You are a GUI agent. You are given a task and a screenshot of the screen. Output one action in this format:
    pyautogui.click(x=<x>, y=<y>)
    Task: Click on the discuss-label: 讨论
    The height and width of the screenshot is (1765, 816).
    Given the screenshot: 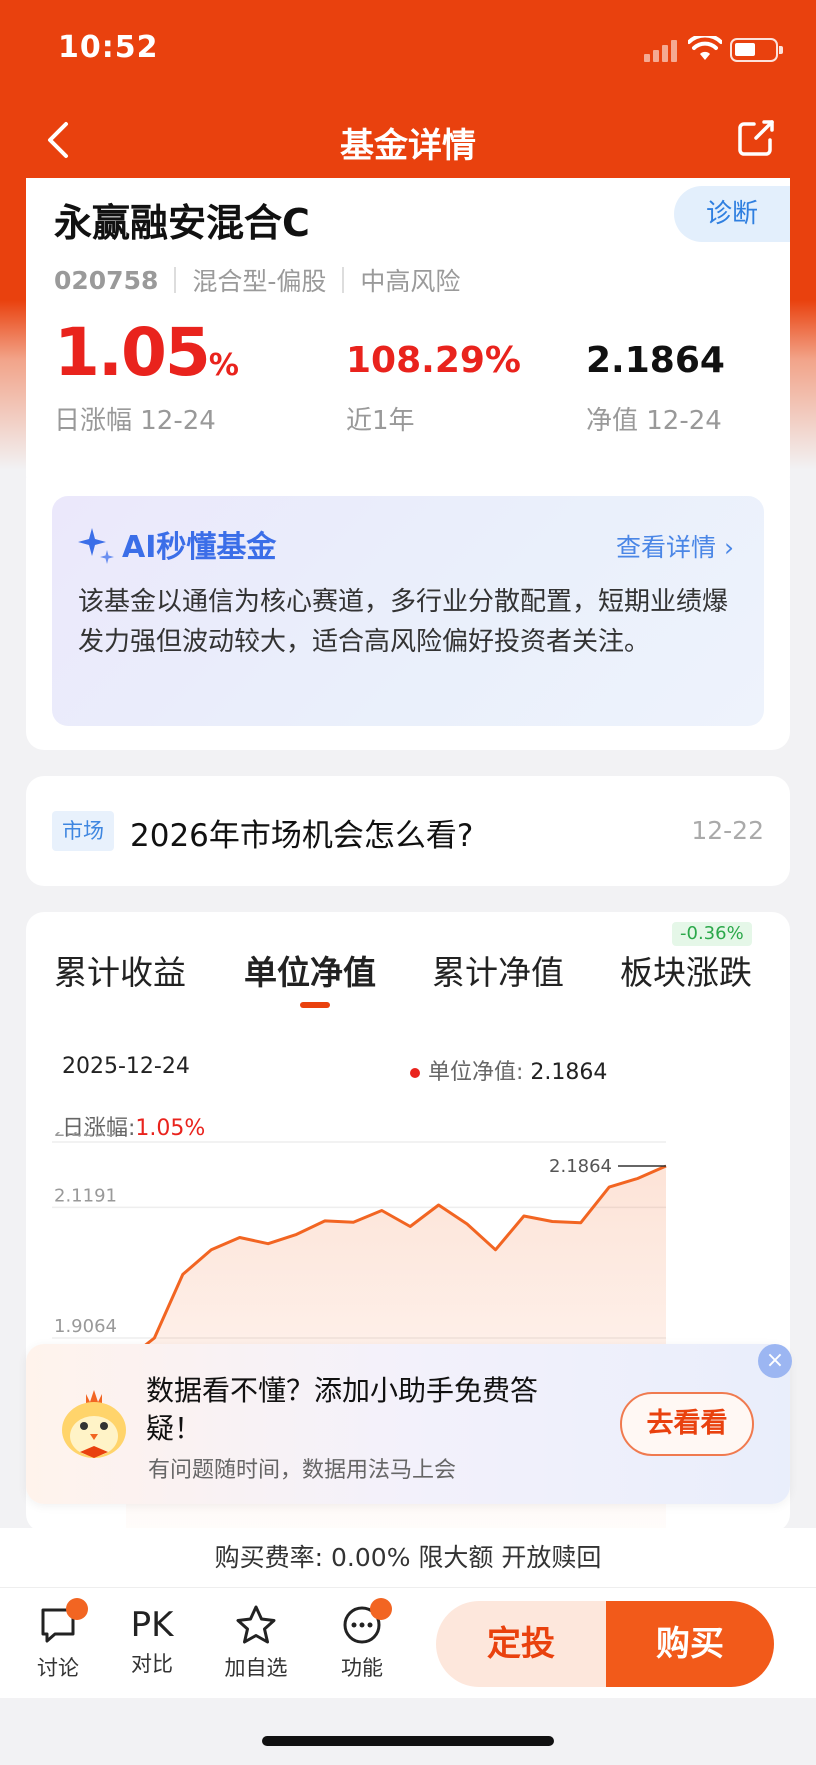 What is the action you would take?
    pyautogui.click(x=58, y=1668)
    